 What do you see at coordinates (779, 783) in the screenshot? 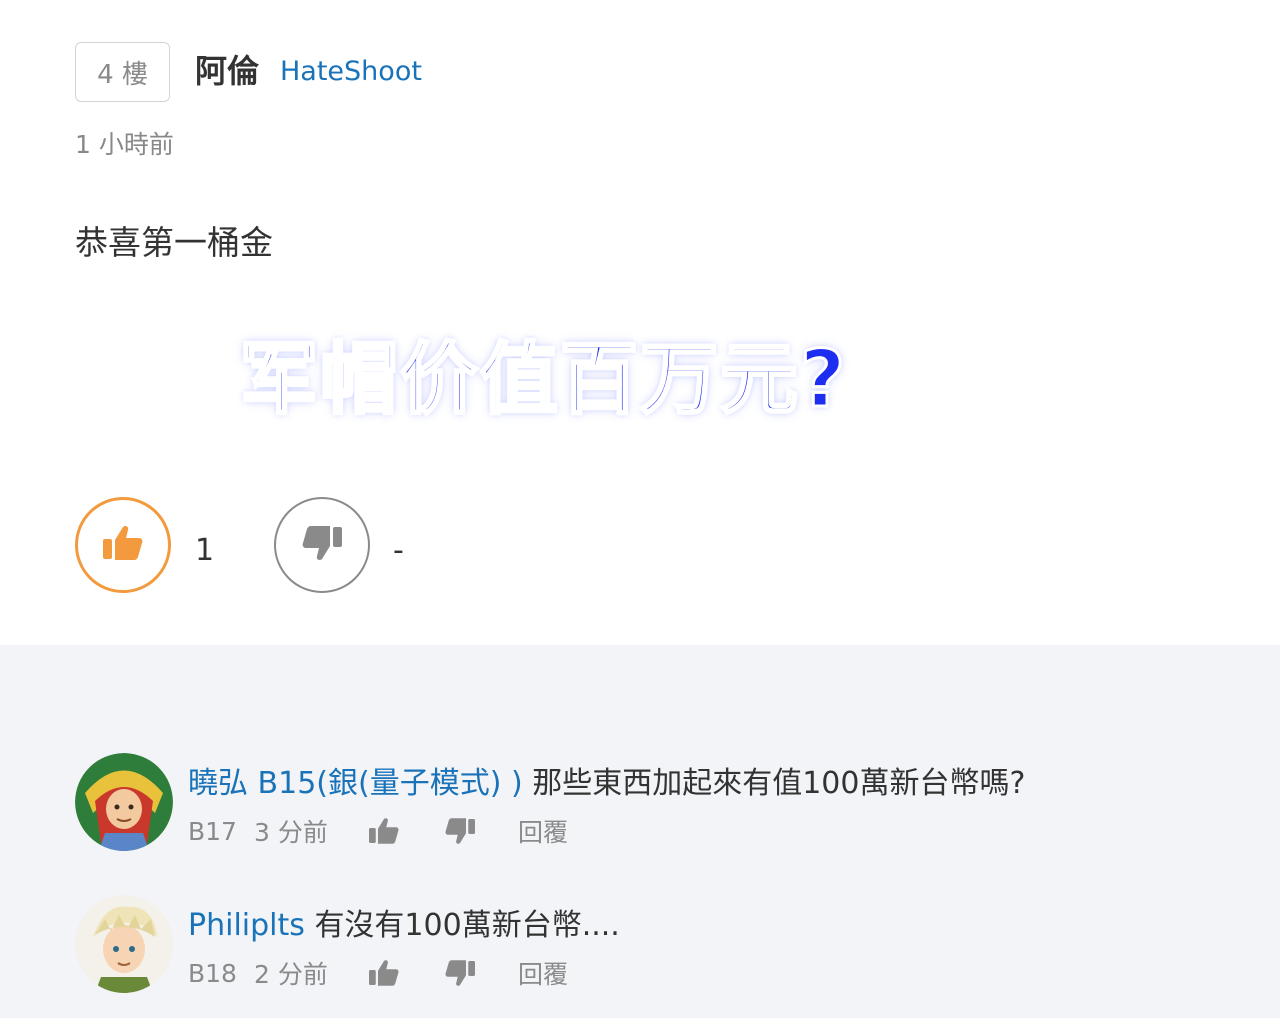
I see `reply-text: 那些東西加起來有值100萬新台幣嗎?` at bounding box center [779, 783].